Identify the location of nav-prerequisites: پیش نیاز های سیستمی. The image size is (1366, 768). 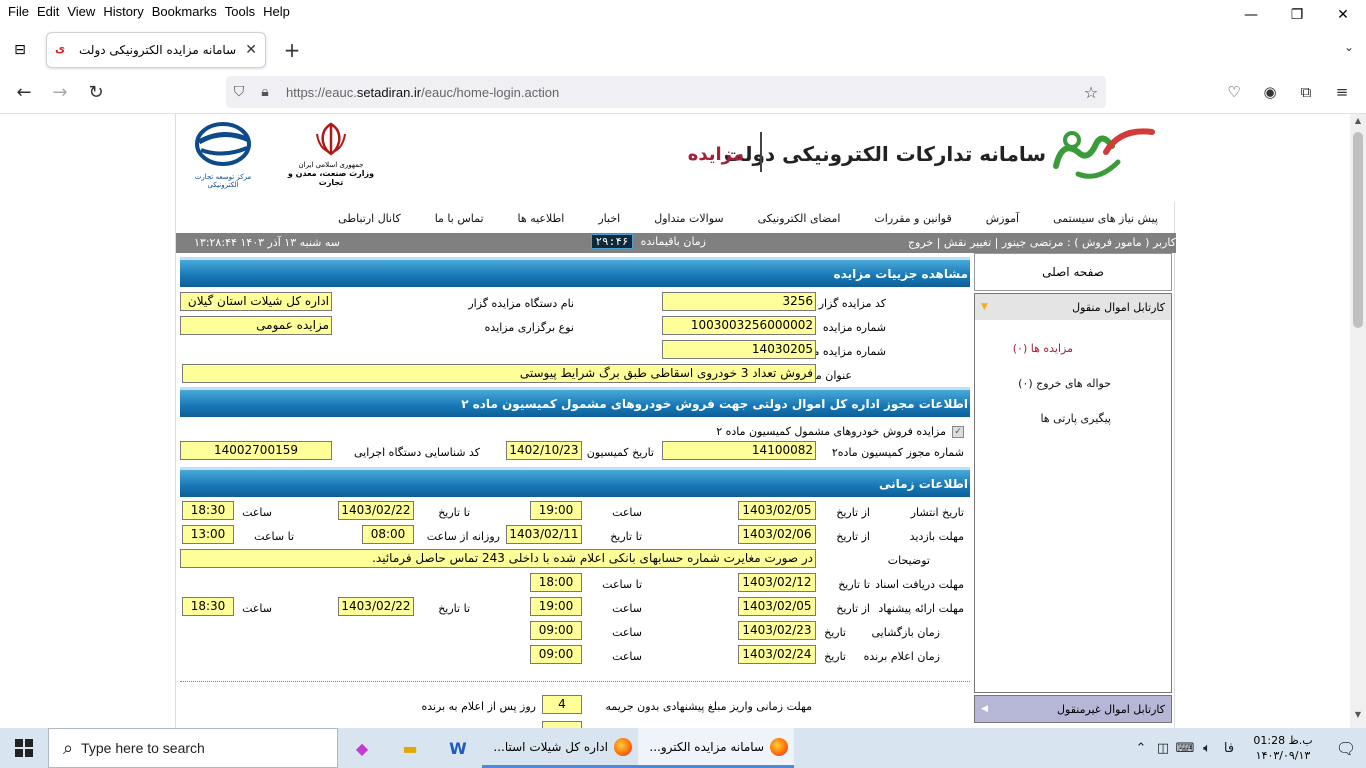
(1105, 218).